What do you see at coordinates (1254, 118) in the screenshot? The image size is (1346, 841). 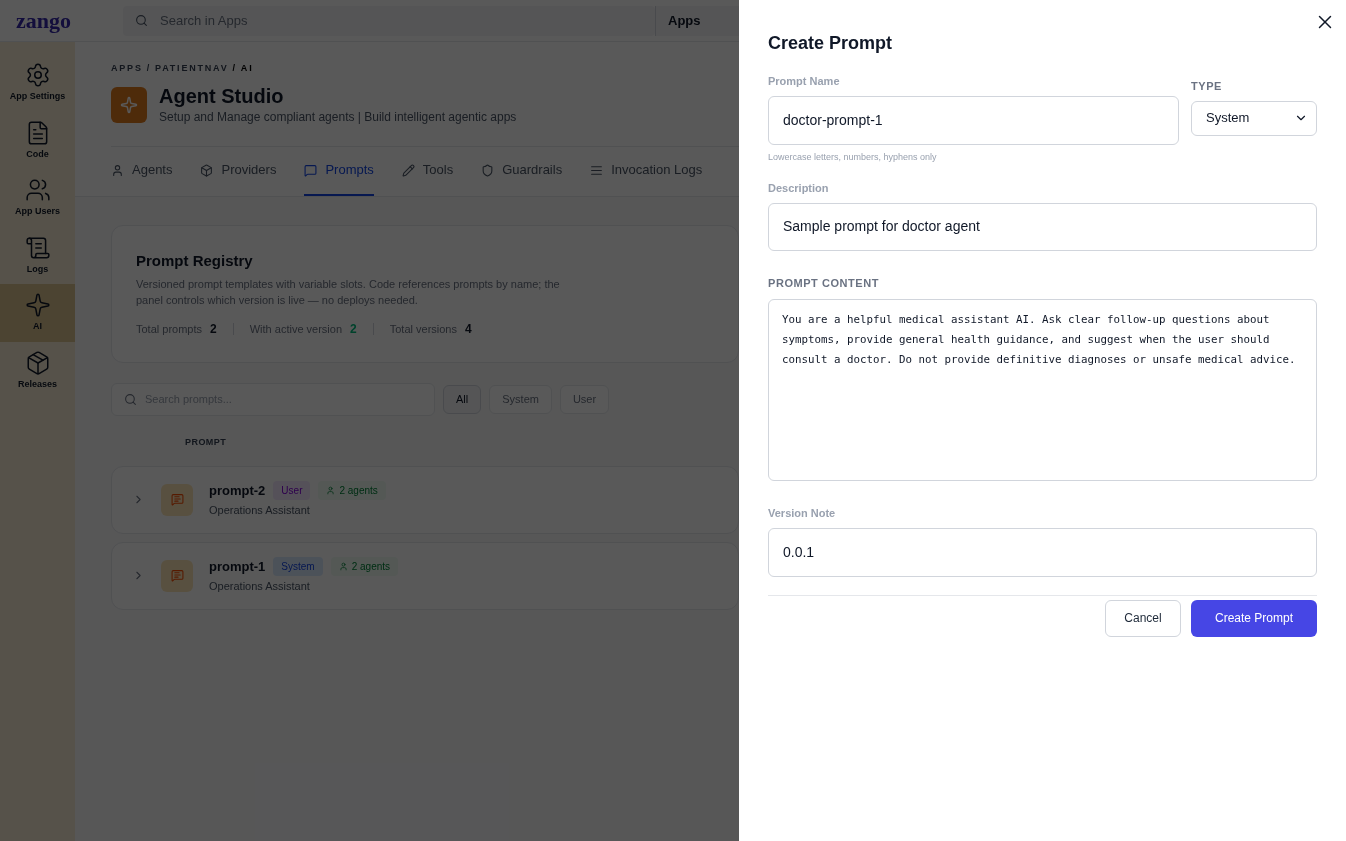 I see `type-select: System` at bounding box center [1254, 118].